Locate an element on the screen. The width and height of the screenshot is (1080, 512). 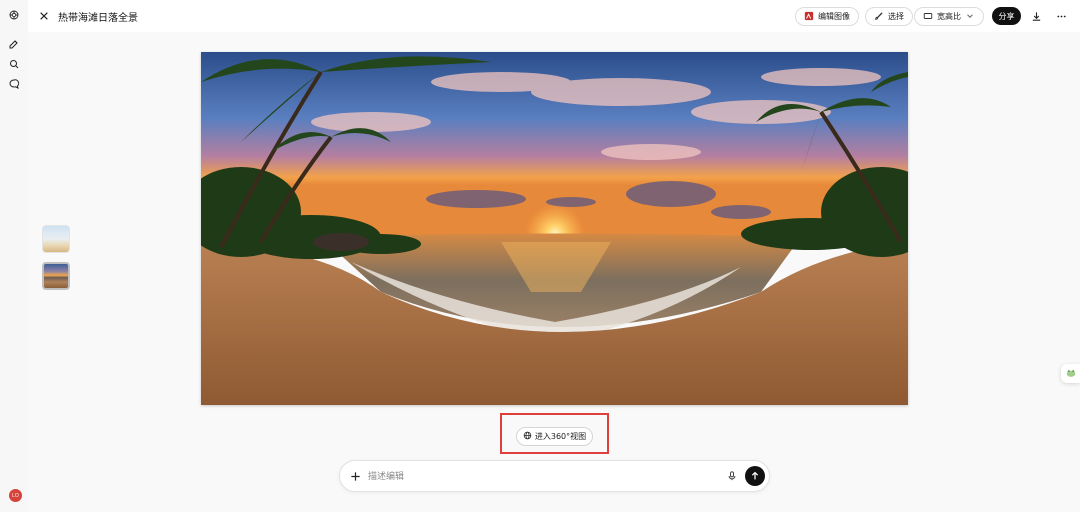
aspect-ratio-dropdown: 宽高比 is located at coordinates (949, 16).